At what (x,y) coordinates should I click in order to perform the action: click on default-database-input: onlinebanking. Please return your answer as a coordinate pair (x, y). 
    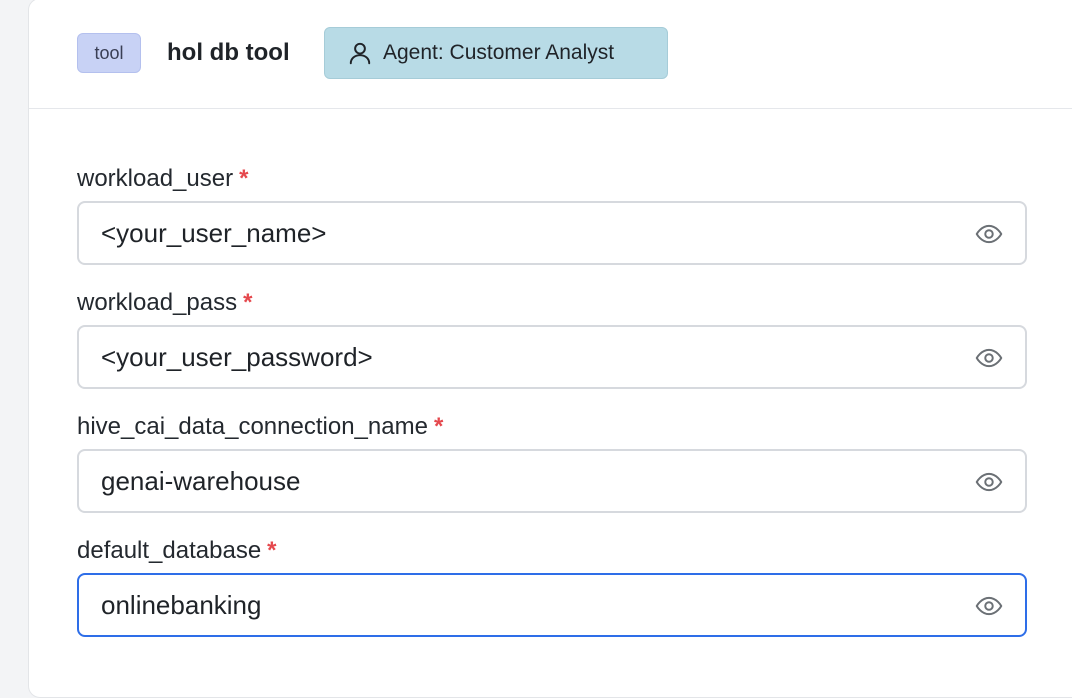
    Looking at the image, I should click on (552, 605).